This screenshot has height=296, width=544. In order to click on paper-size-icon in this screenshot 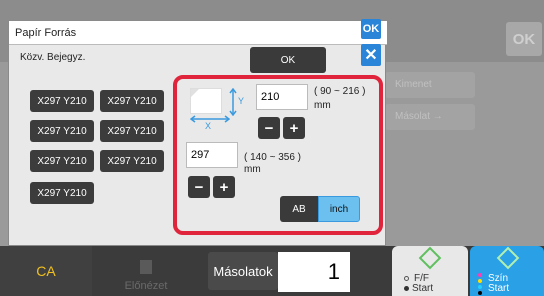, I will do `click(206, 101)`.